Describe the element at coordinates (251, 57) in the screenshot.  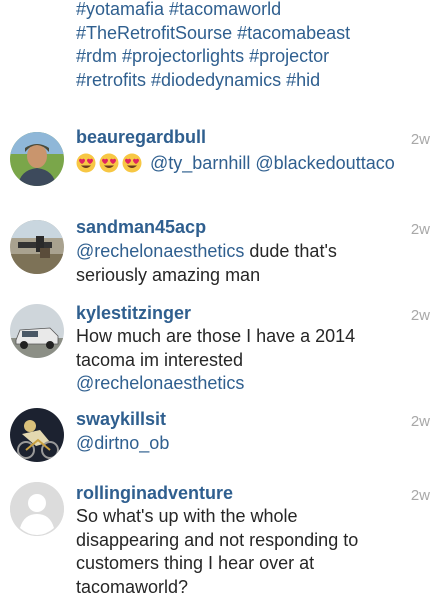
I see `hashtag-line: #rdm #projectorlights #projector` at that location.